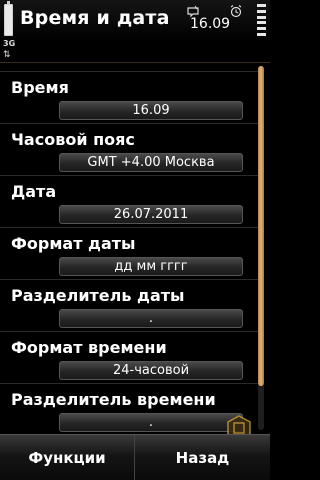  What do you see at coordinates (236, 11) in the screenshot?
I see `alarm-icon` at bounding box center [236, 11].